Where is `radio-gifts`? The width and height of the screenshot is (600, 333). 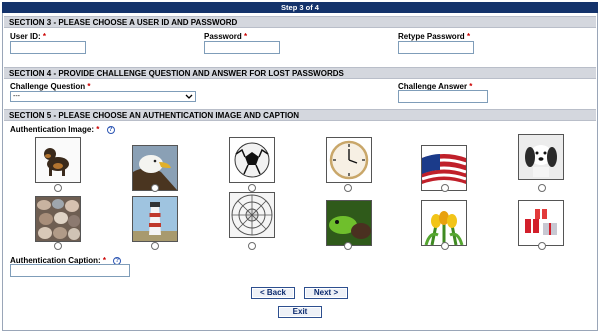 radio-gifts is located at coordinates (542, 246).